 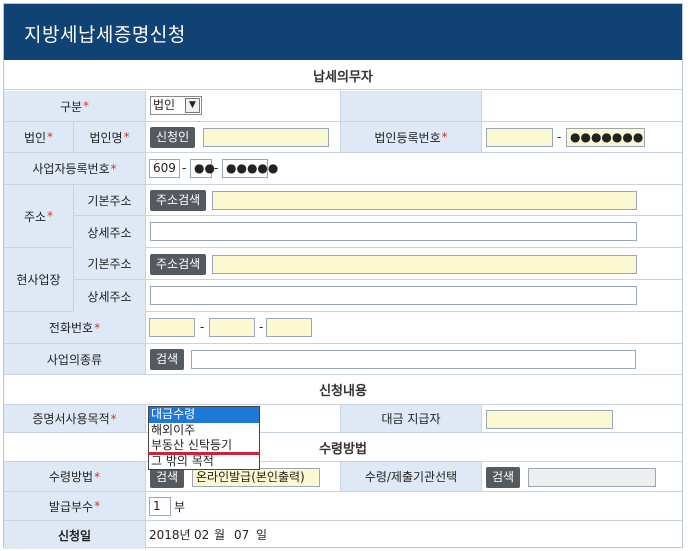 What do you see at coordinates (204, 431) in the screenshot?
I see `dropdown-option: 해외이주` at bounding box center [204, 431].